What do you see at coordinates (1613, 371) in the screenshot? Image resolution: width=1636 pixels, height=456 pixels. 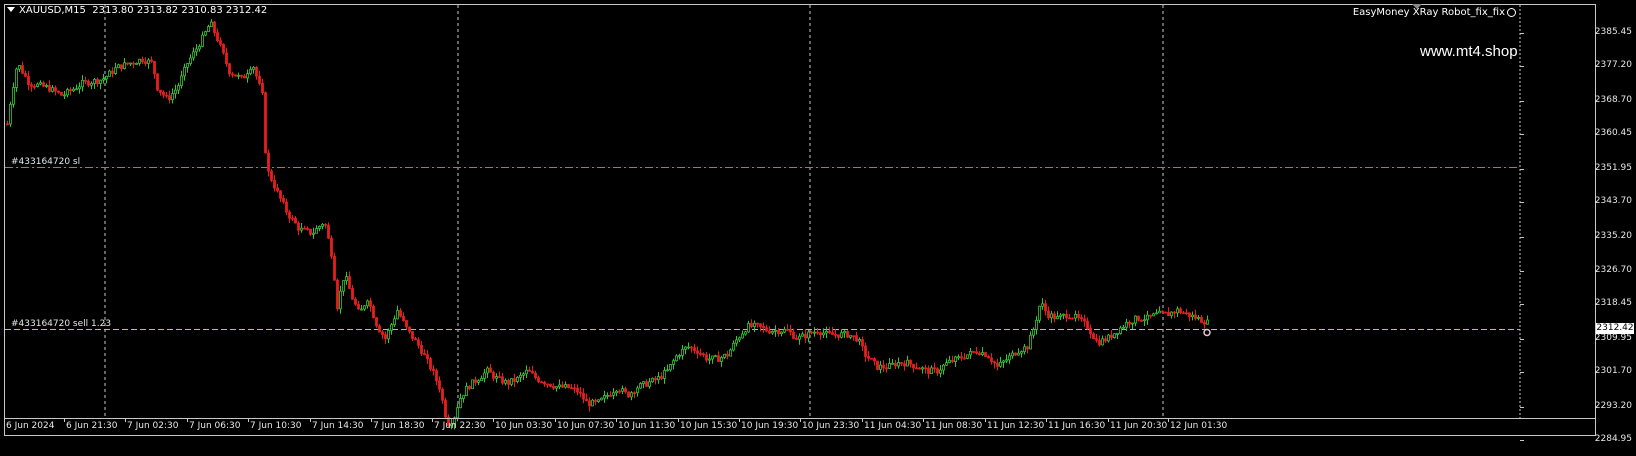 I see `price-tick-label: 2301.70` at bounding box center [1613, 371].